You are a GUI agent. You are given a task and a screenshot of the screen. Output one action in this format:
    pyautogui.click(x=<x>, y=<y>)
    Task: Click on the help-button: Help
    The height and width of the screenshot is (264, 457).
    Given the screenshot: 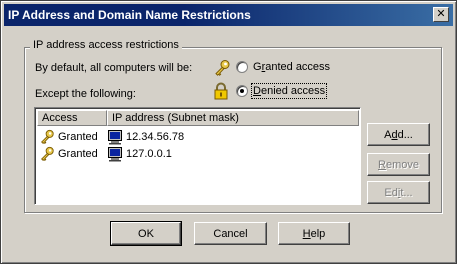 What is the action you would take?
    pyautogui.click(x=314, y=233)
    